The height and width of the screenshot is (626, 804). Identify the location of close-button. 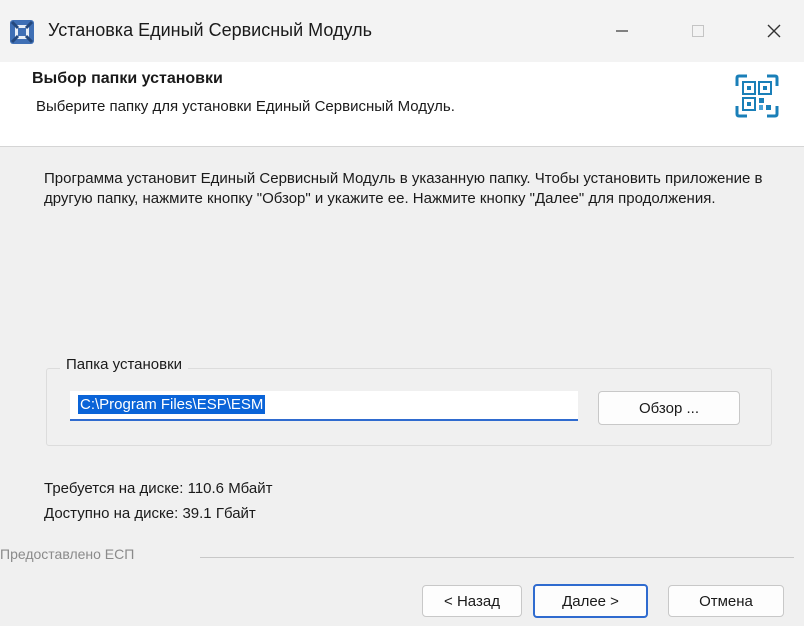
(774, 31).